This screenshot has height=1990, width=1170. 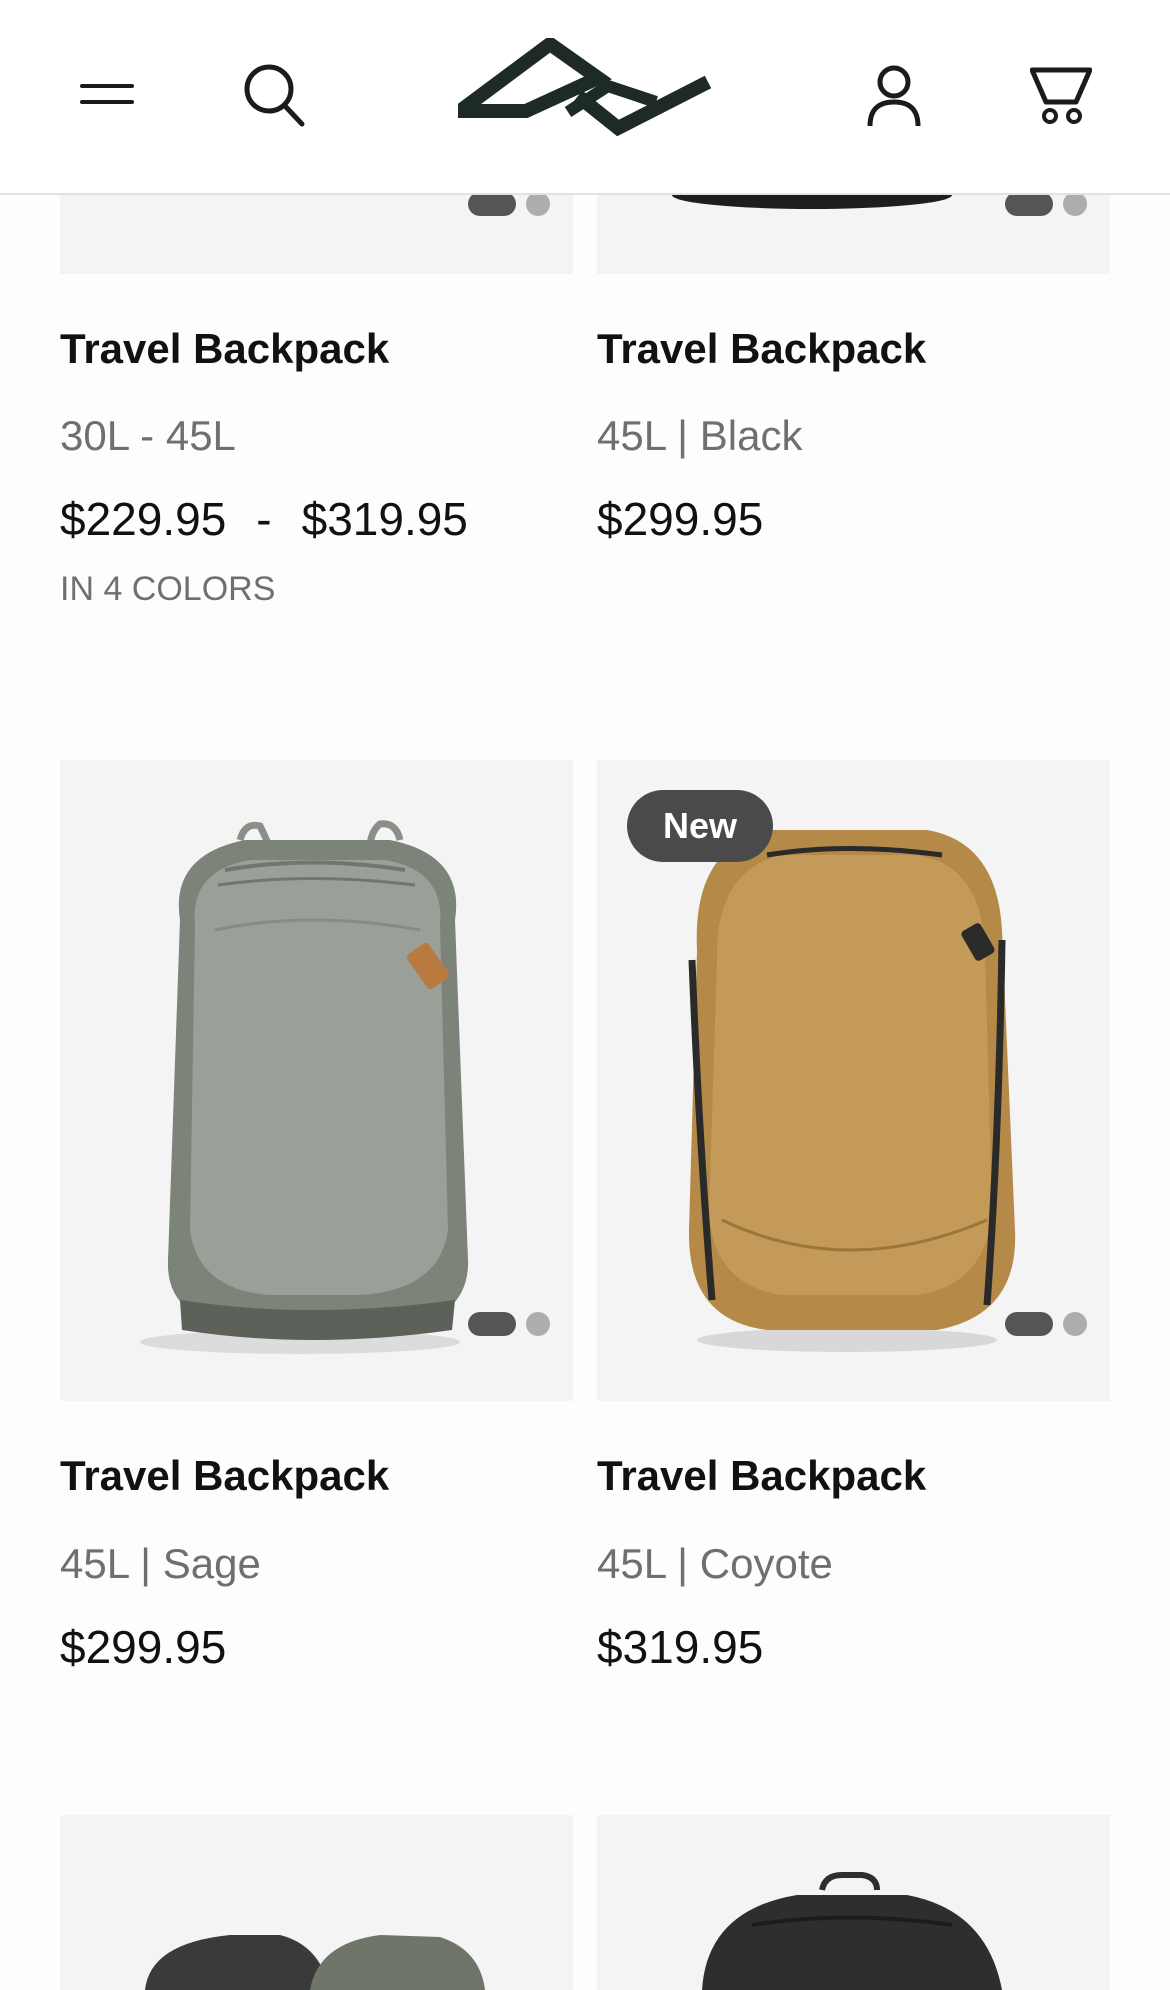 I want to click on sage-backpack-image, so click(x=304, y=1087).